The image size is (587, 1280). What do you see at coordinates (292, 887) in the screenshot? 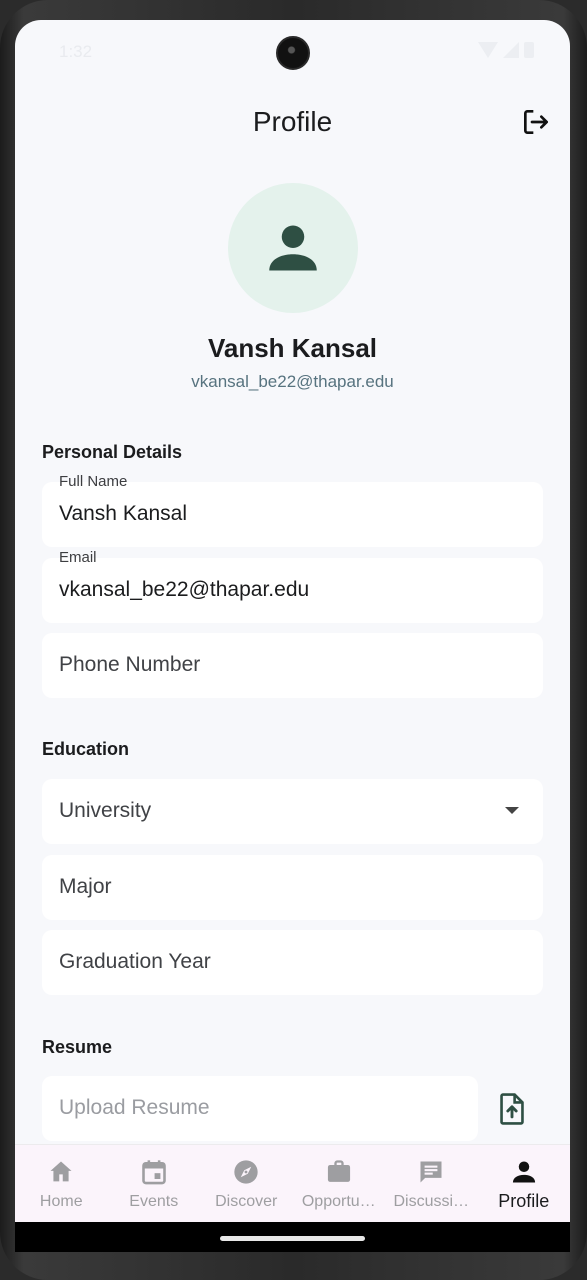
I see `major-field: Major` at bounding box center [292, 887].